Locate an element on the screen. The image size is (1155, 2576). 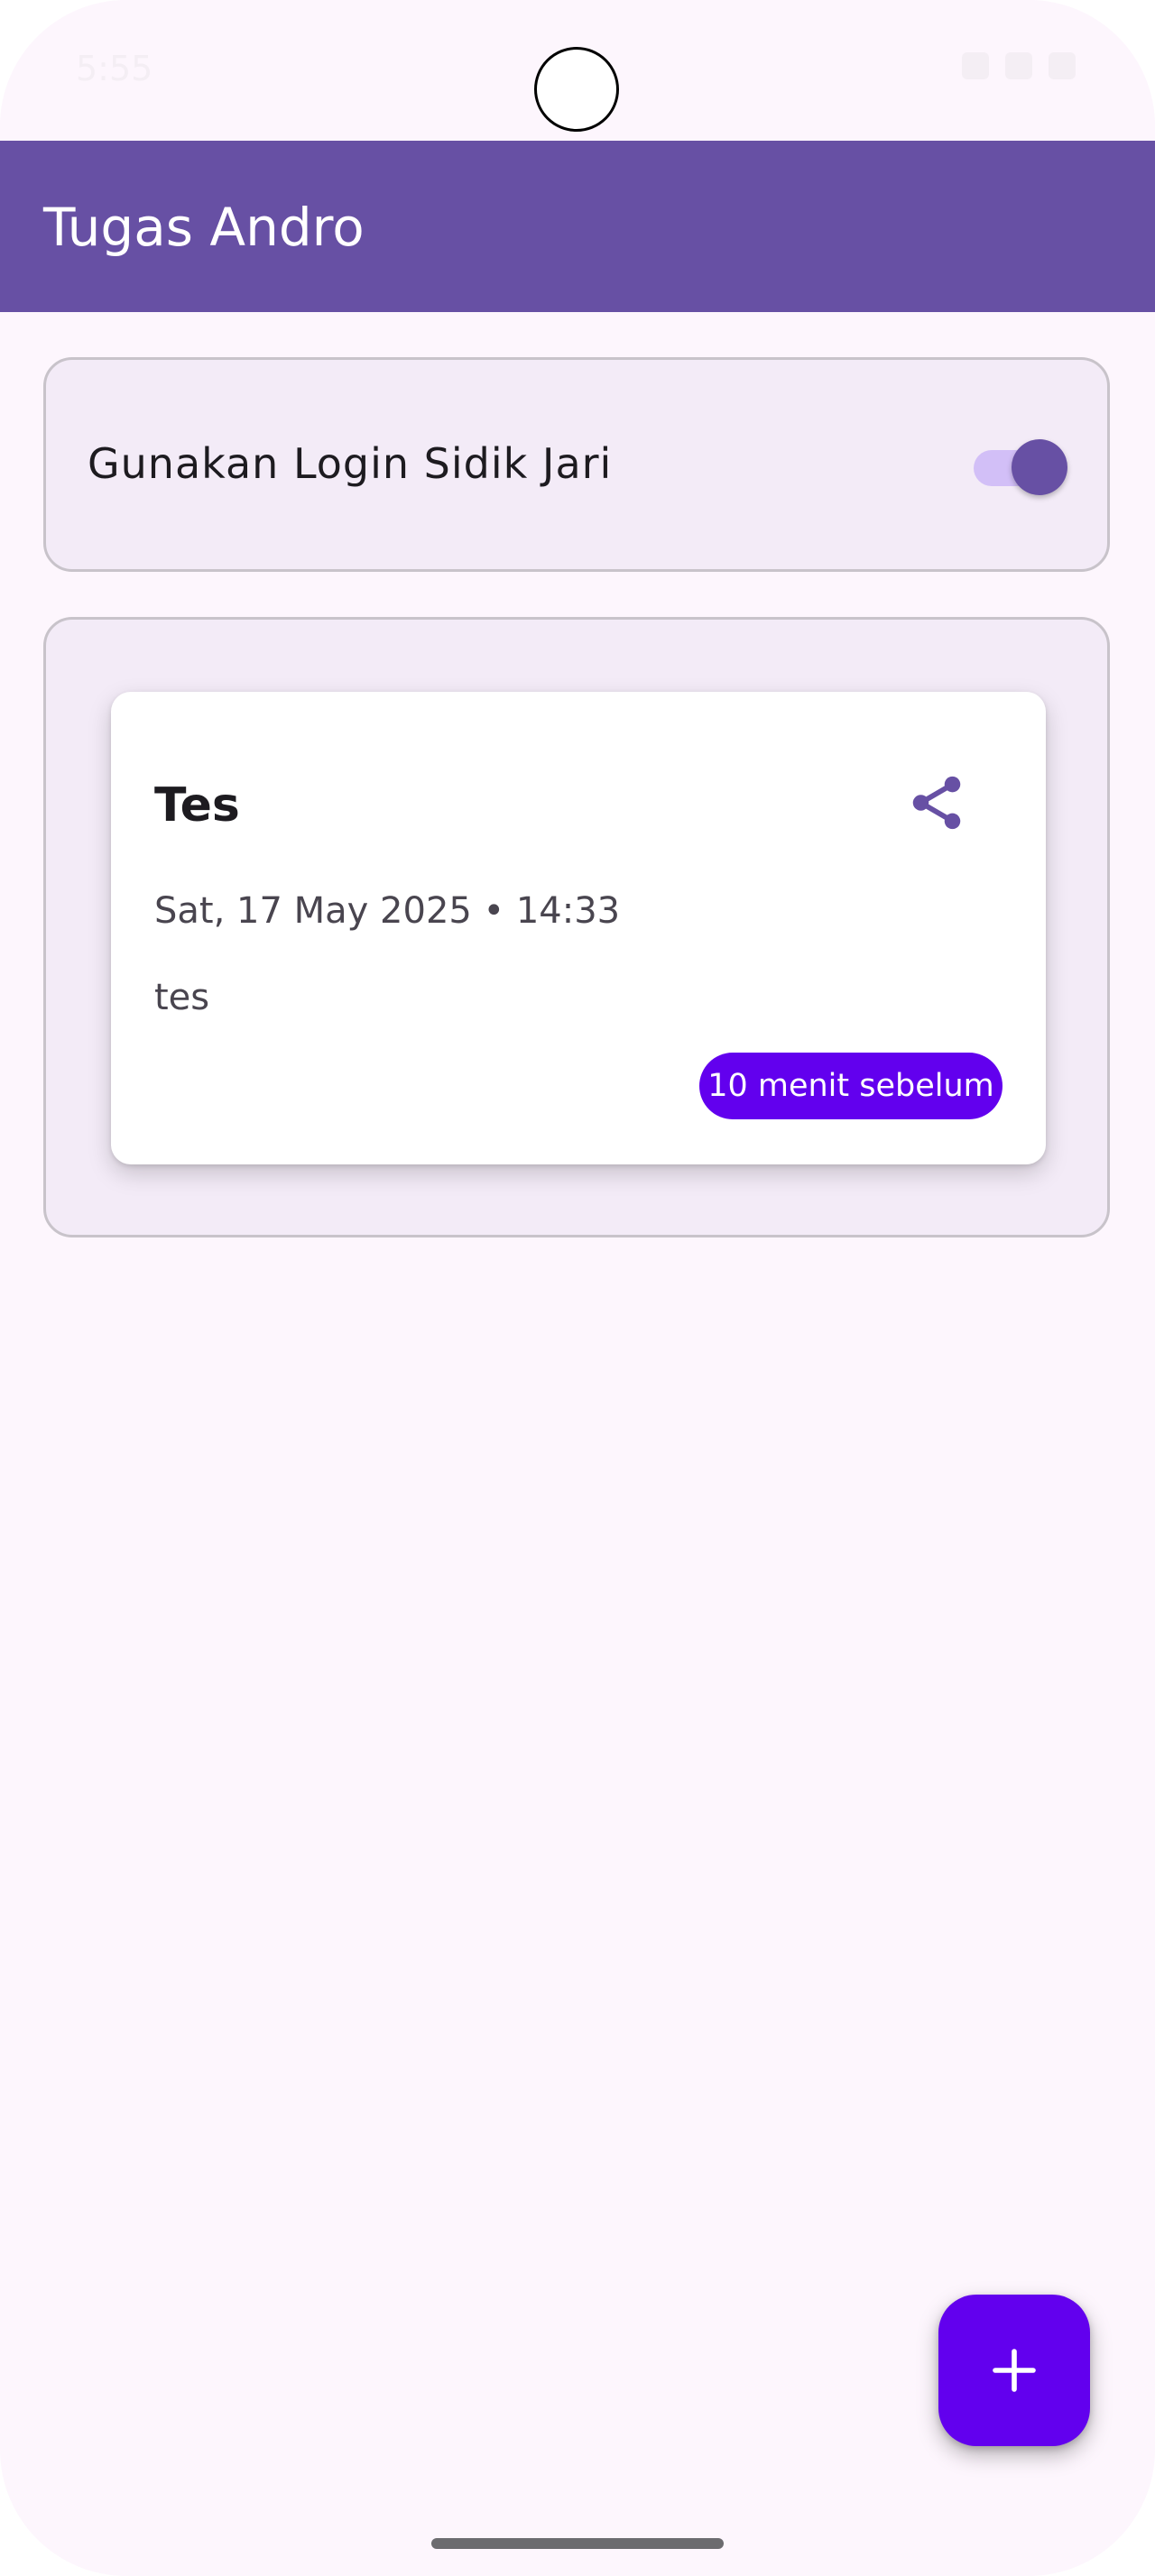
toggle-thumb is located at coordinates (1039, 467).